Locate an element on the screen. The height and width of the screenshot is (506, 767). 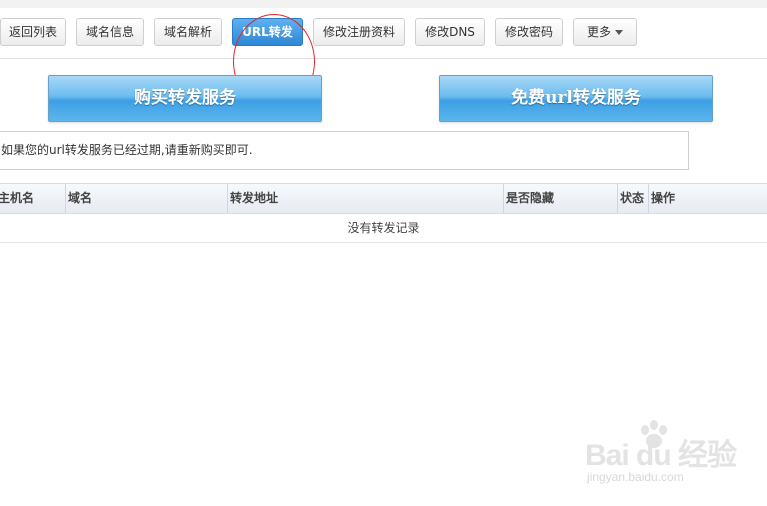
watermark: Bai du 经验 jingyan.baidu.com is located at coordinates (661, 454).